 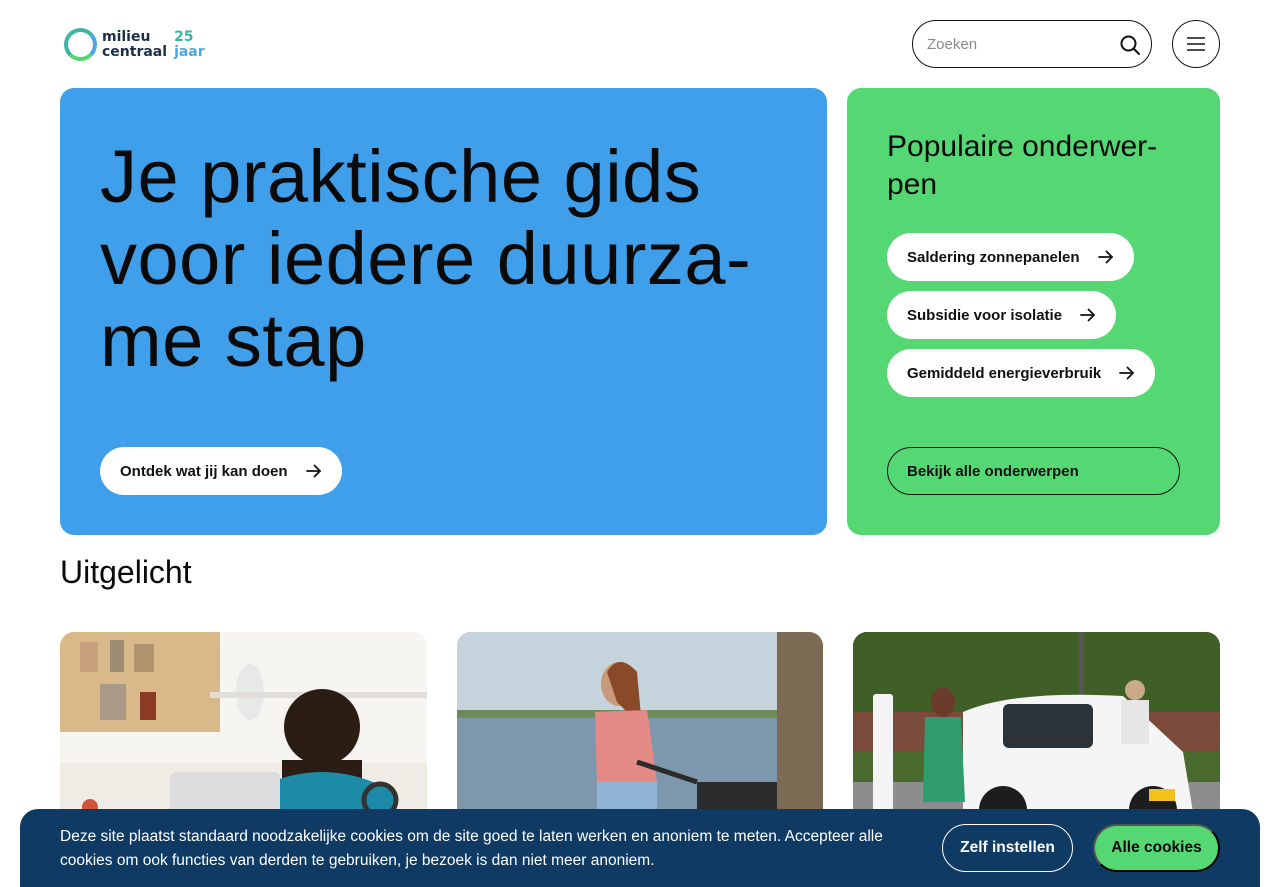 What do you see at coordinates (1130, 45) in the screenshot?
I see `search-icon` at bounding box center [1130, 45].